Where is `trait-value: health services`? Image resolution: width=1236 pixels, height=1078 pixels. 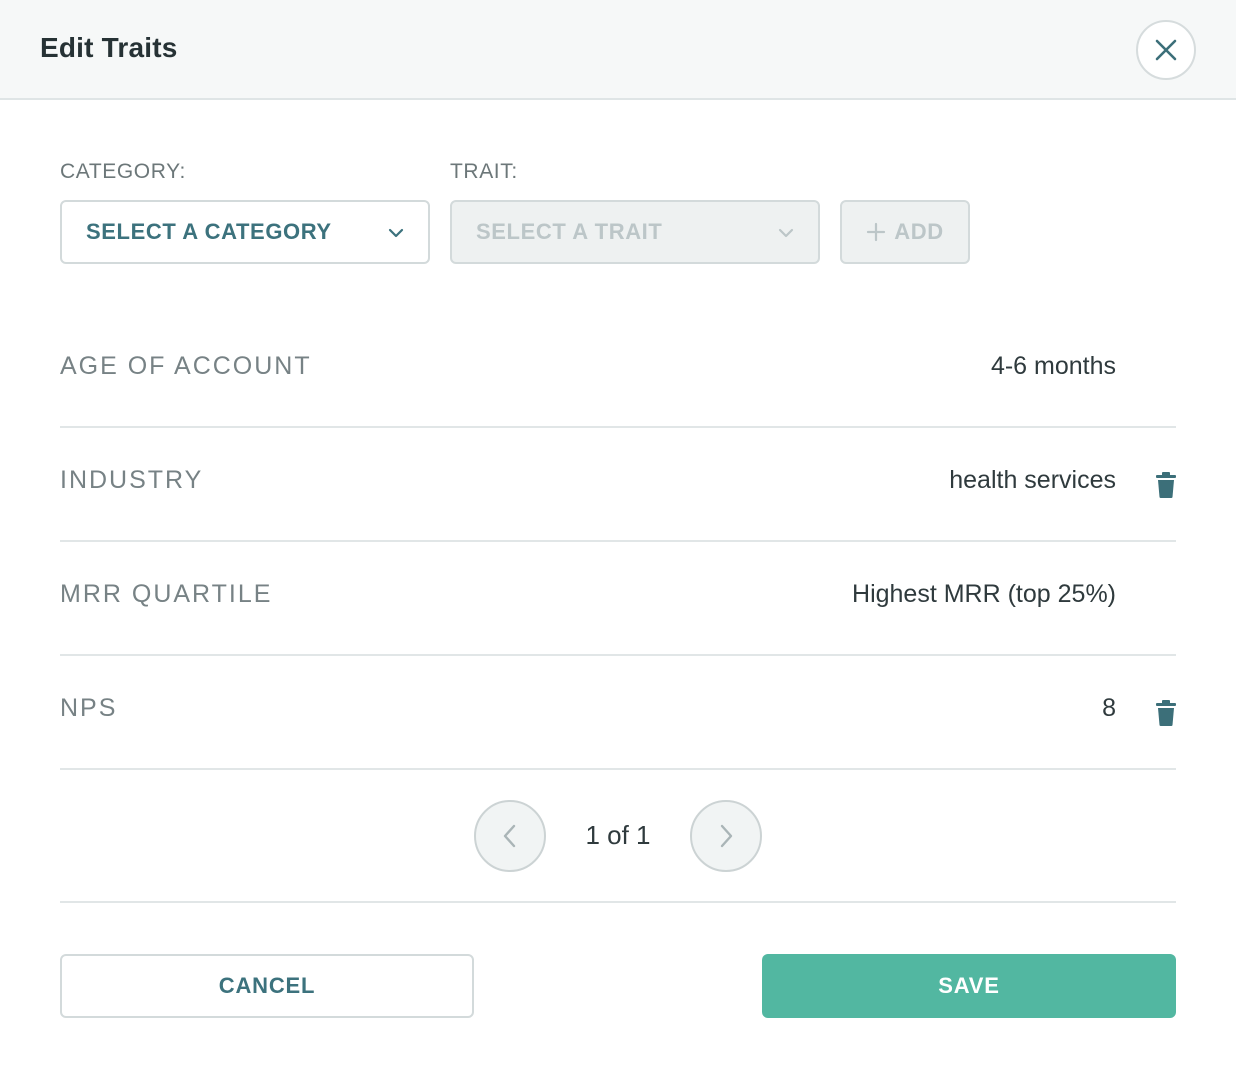
trait-value: health services is located at coordinates (1032, 480).